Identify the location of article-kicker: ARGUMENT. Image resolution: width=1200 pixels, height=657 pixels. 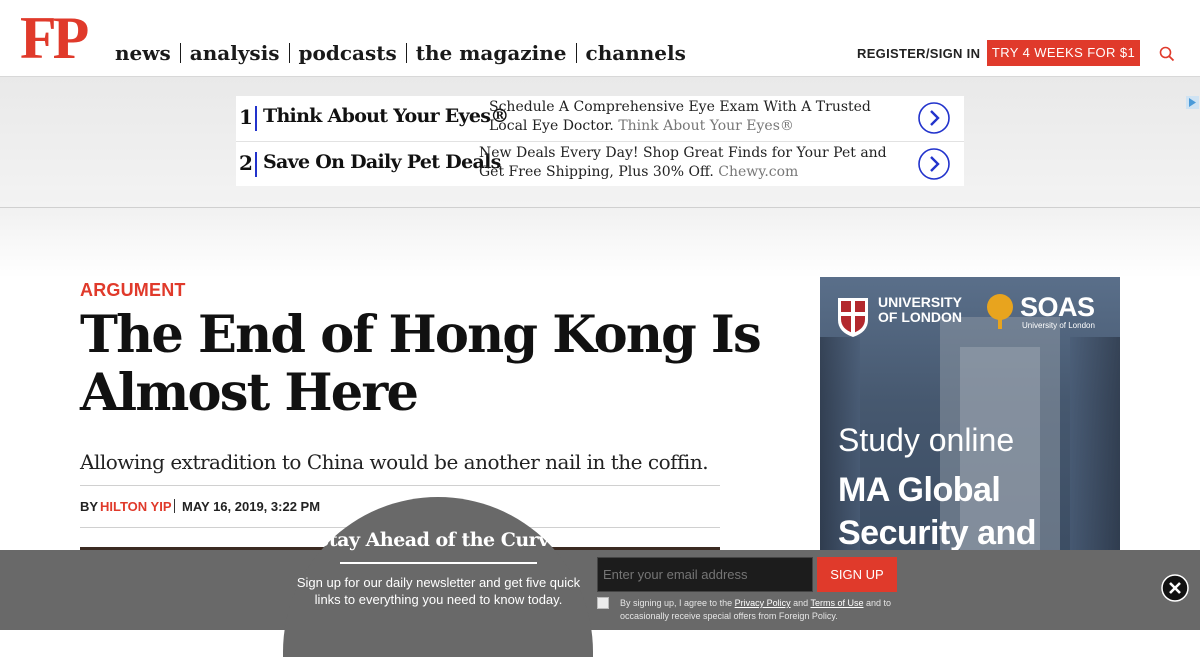
(133, 290).